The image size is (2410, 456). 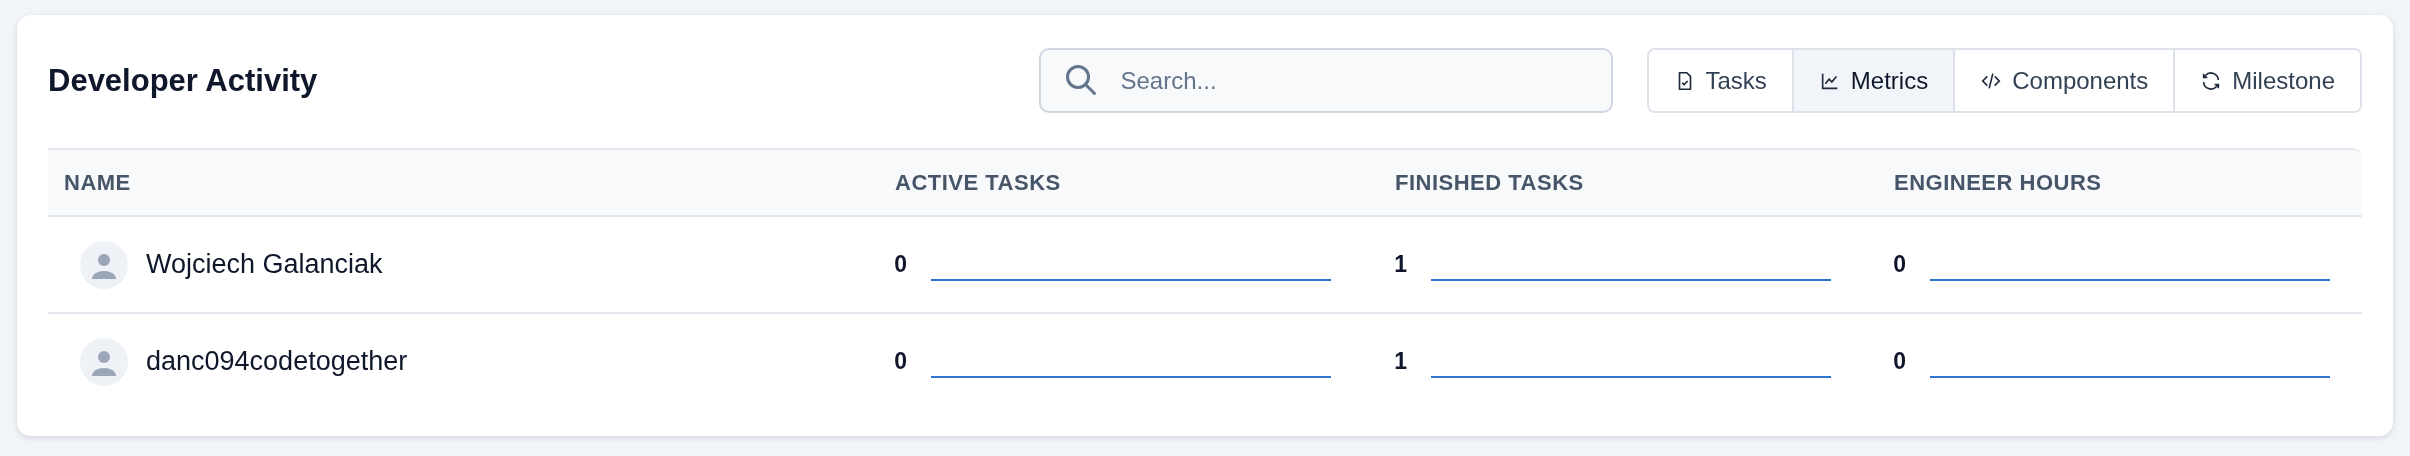 I want to click on user-name: danc094codetogether, so click(x=277, y=361).